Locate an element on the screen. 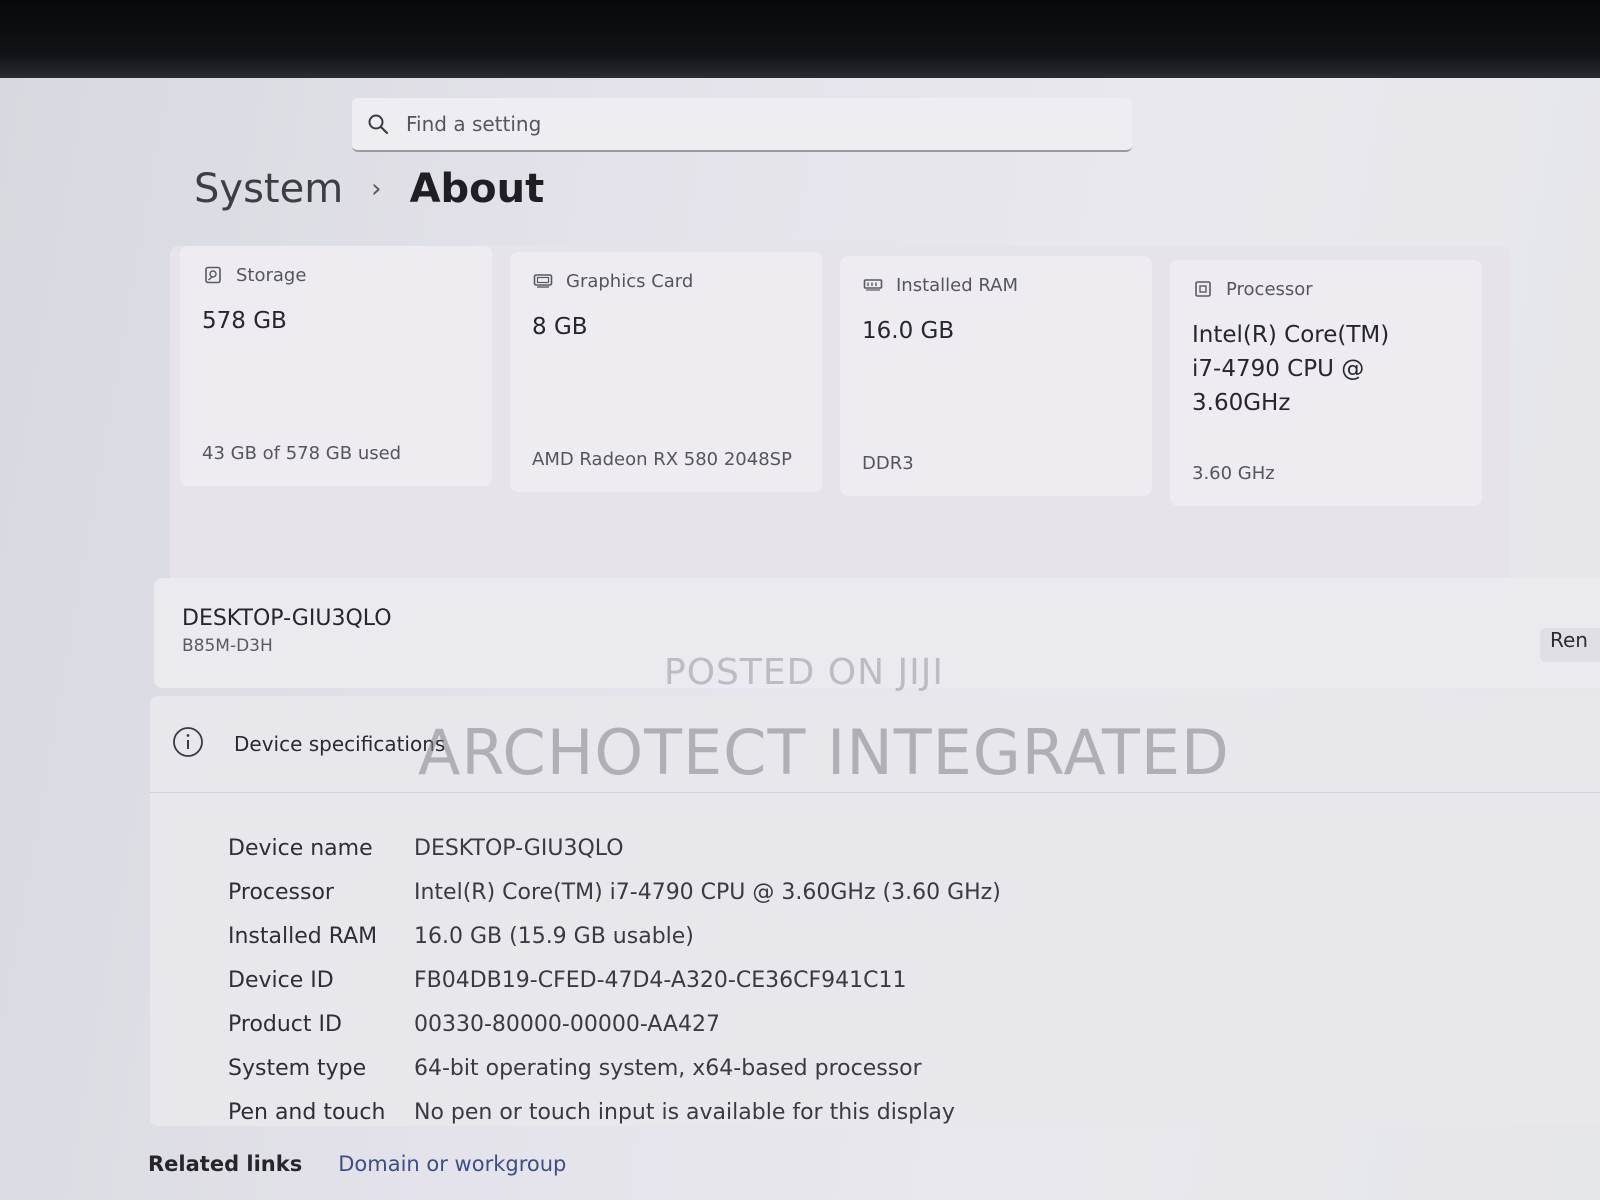 The height and width of the screenshot is (1200, 1600). spec-value: DESKTOP-GIU3QLO is located at coordinates (519, 848).